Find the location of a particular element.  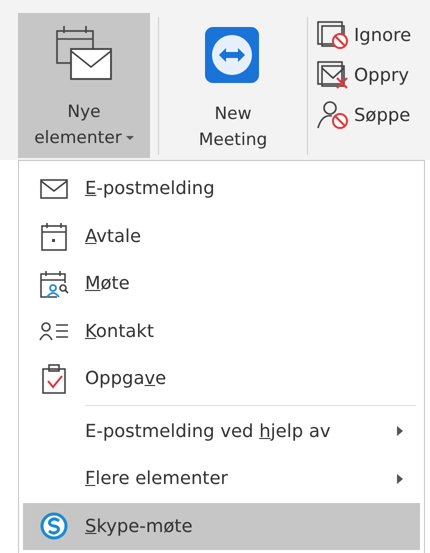

menu-item: Møte is located at coordinates (221, 284).